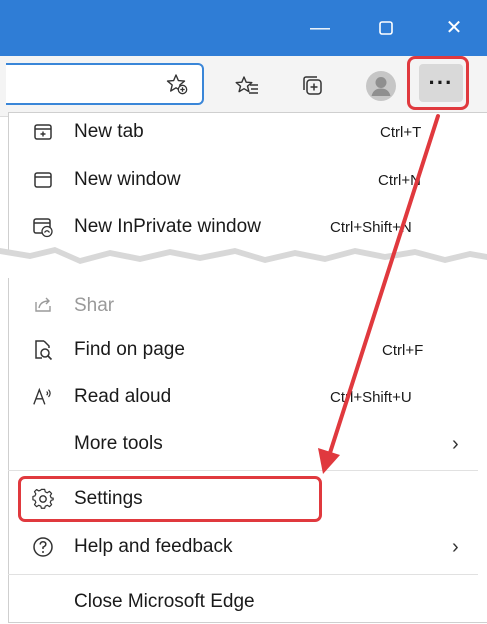  Describe the element at coordinates (401, 132) in the screenshot. I see `menu-item-shortcut: Ctrl+T` at that location.